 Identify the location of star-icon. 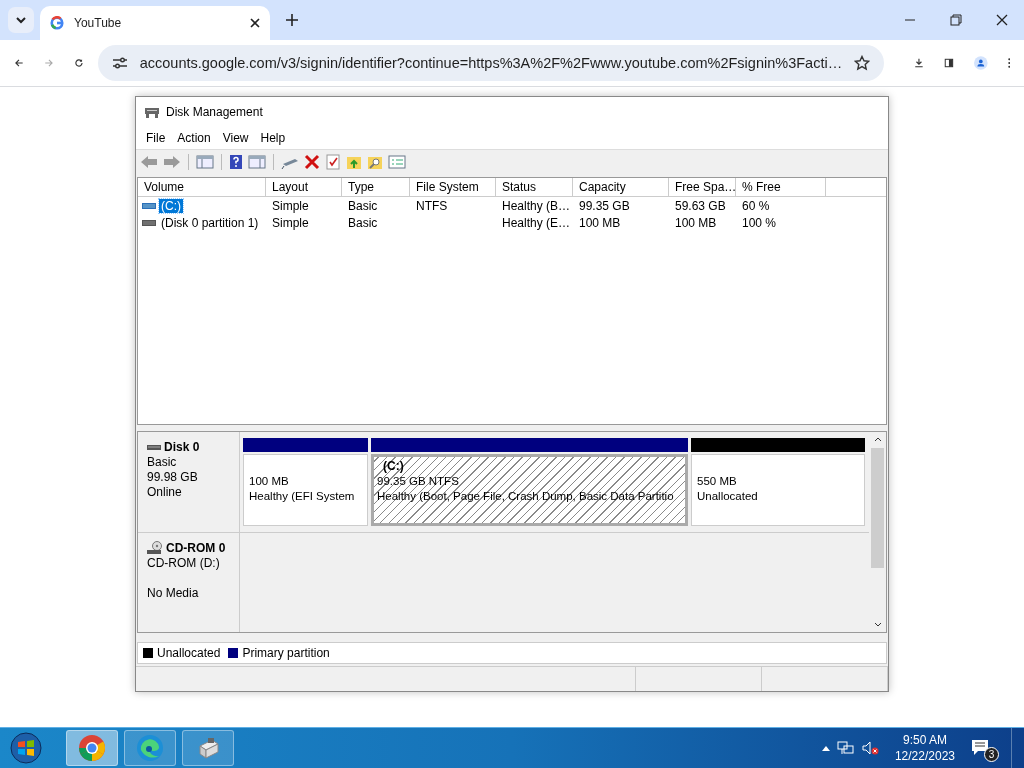
(862, 63).